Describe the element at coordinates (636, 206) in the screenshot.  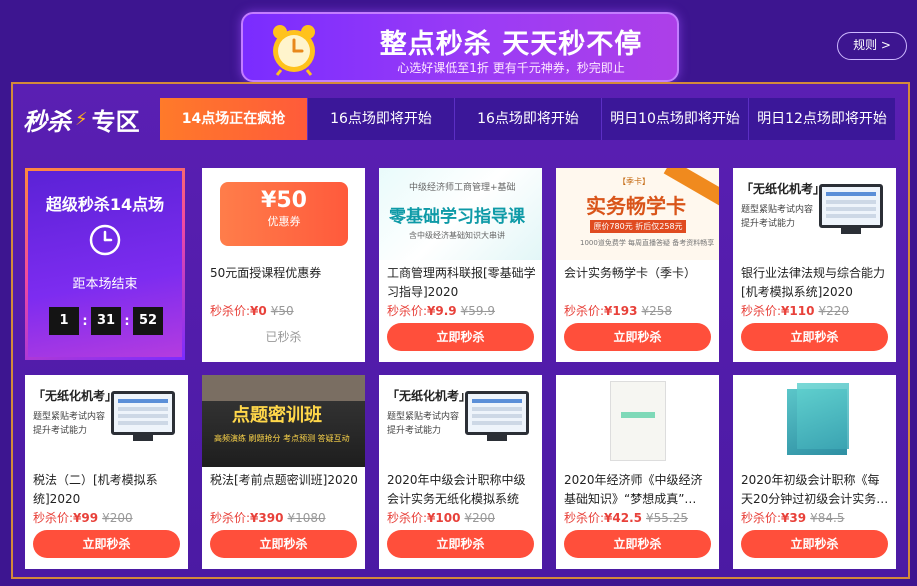
I see `thumb-headline: 实务畅学卡` at that location.